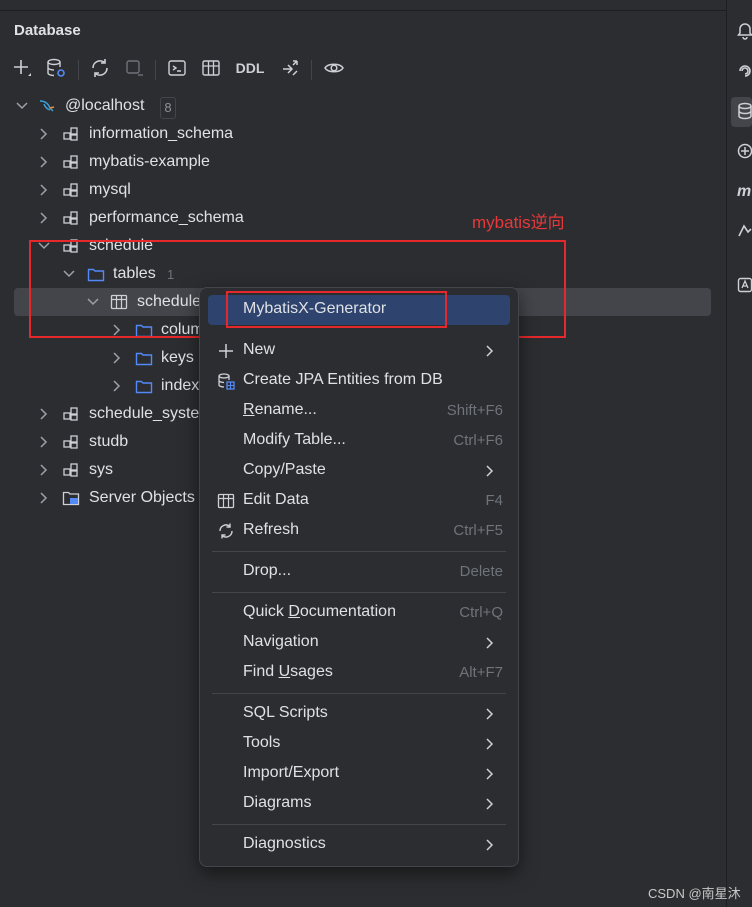 The image size is (752, 907). I want to click on menu-item-drop: Drop... Delete, so click(359, 572).